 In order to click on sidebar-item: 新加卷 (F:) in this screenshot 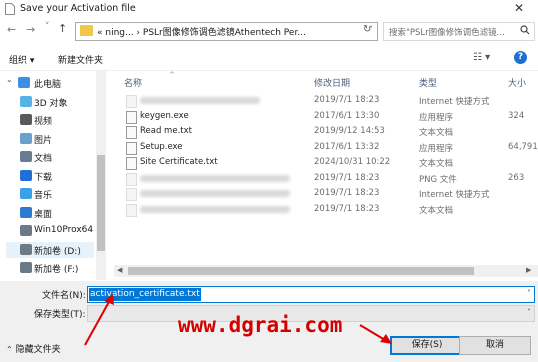, I will do `click(50, 268)`.